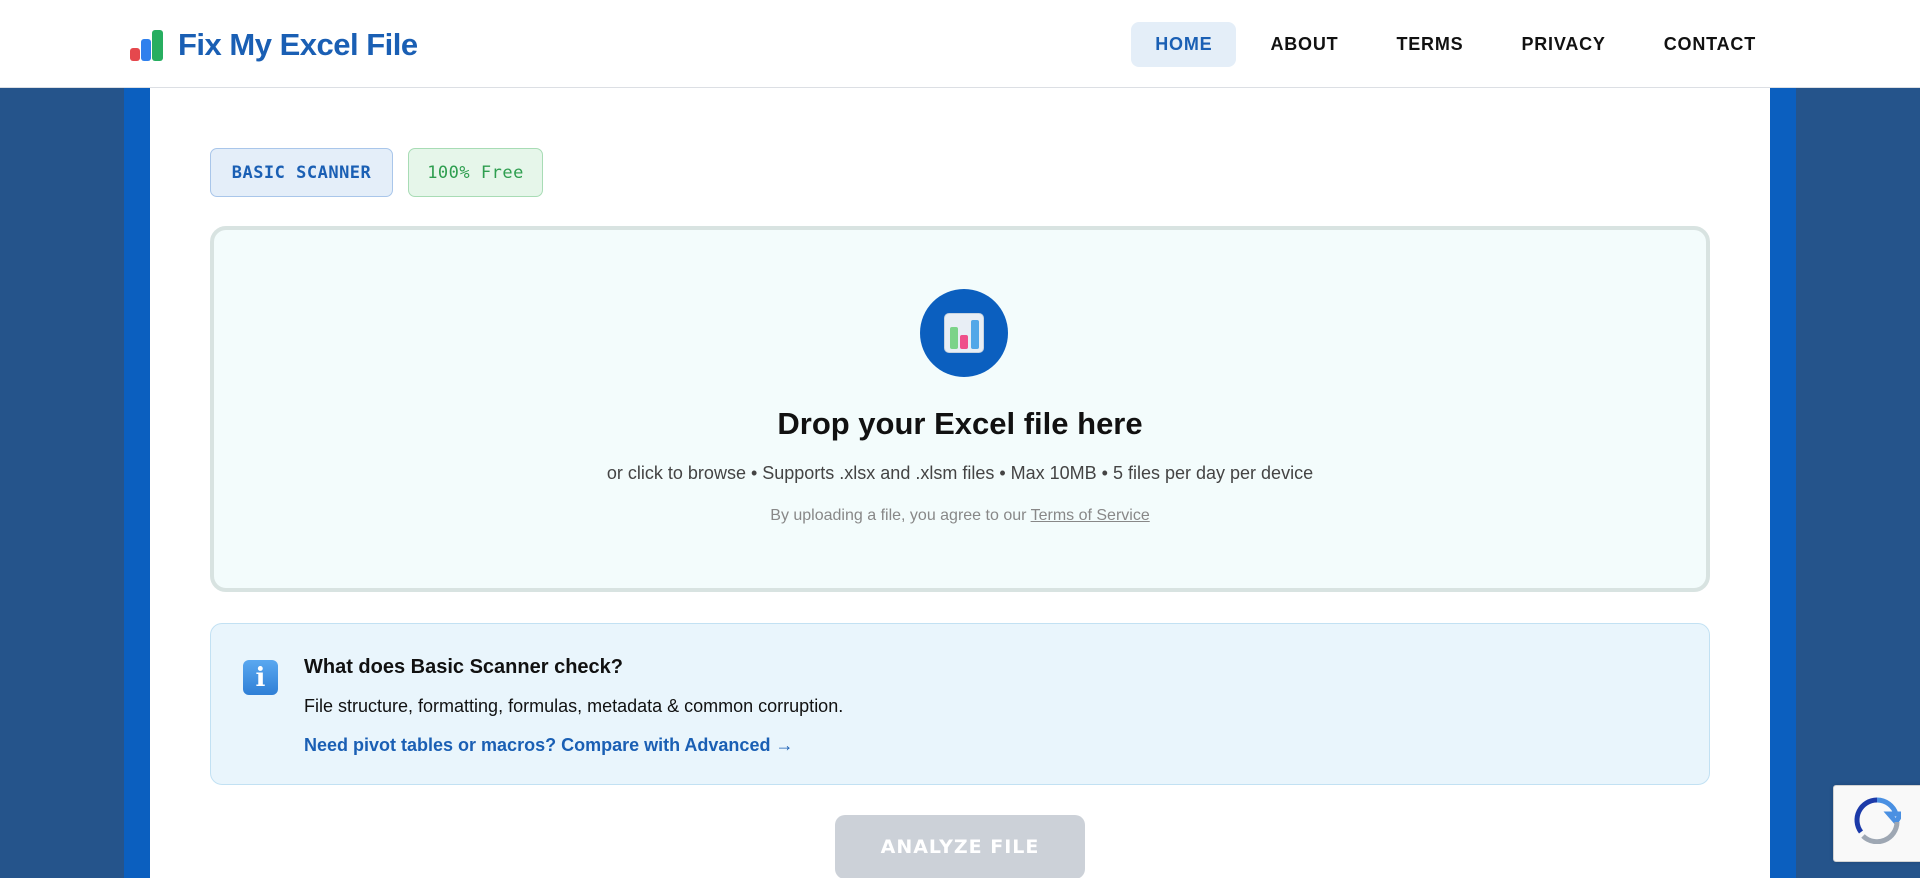 This screenshot has height=878, width=1920. Describe the element at coordinates (1184, 44) in the screenshot. I see `nav-home: HOME` at that location.